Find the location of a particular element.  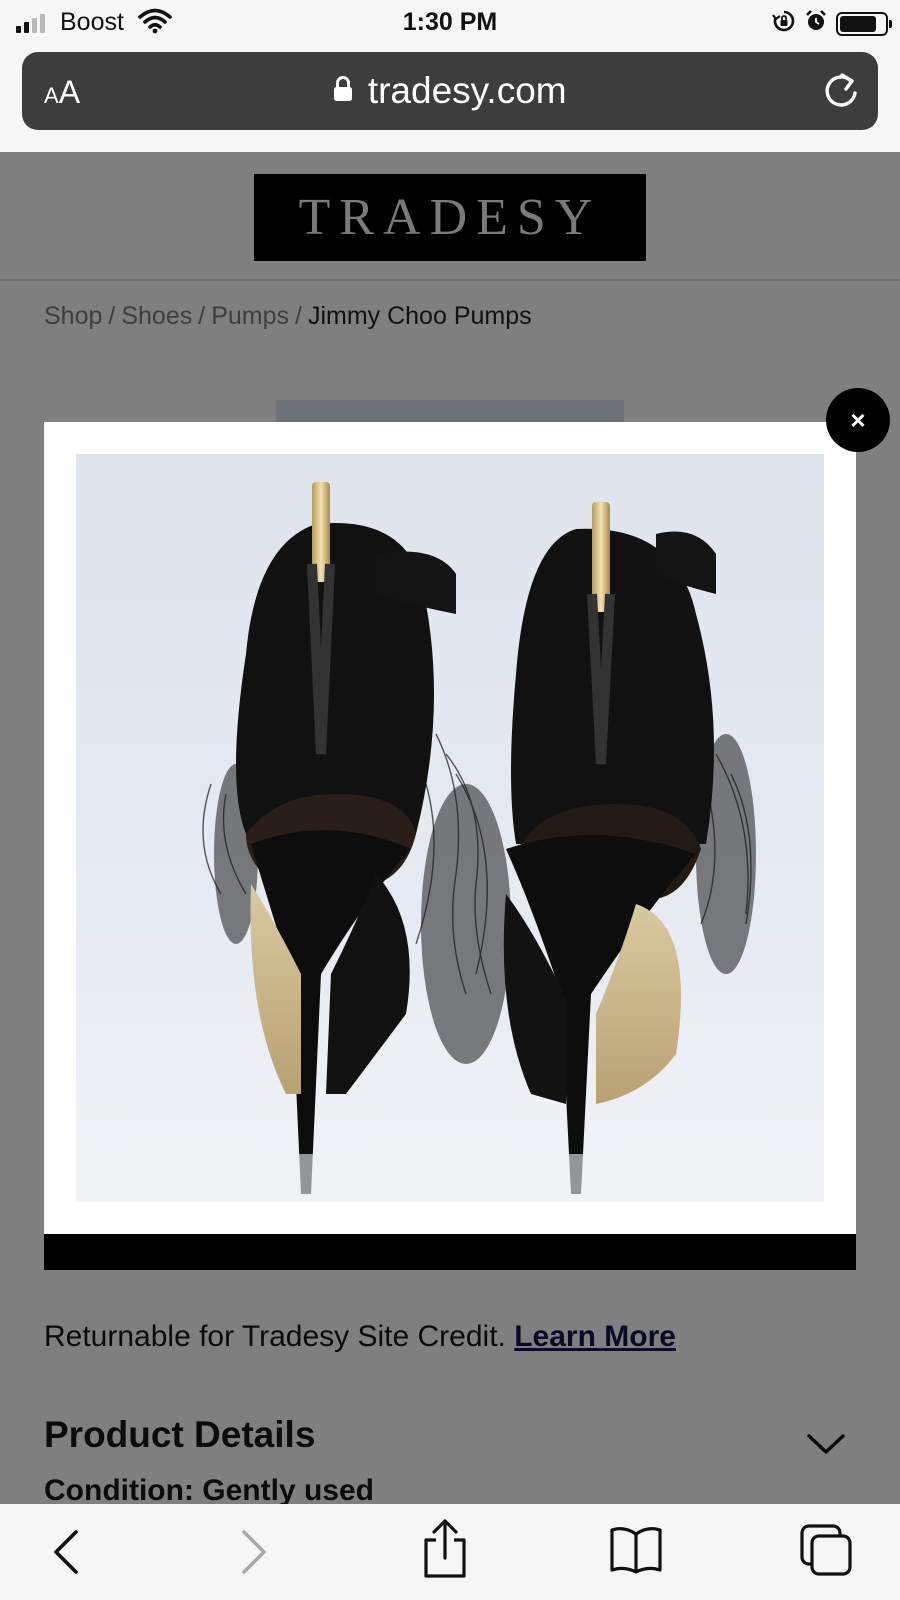

close-button: × is located at coordinates (858, 420).